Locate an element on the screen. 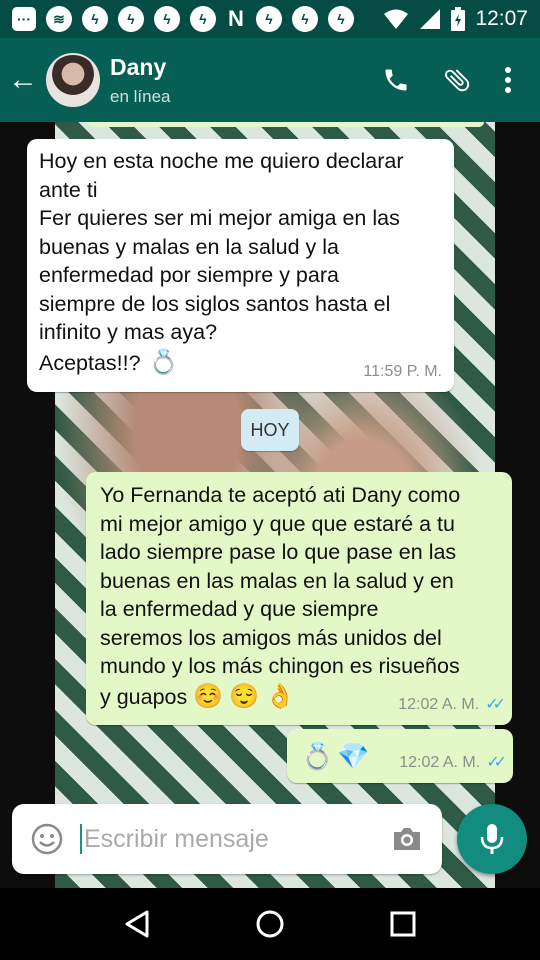  attach-button is located at coordinates (457, 80).